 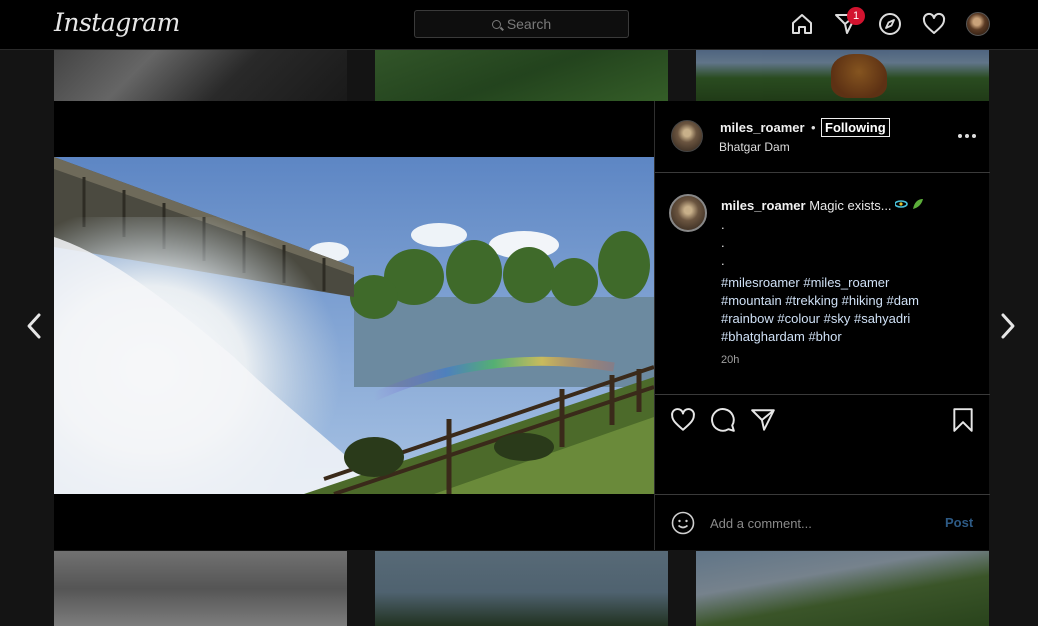 What do you see at coordinates (763, 205) in the screenshot?
I see `caption-username: miles_roamer` at bounding box center [763, 205].